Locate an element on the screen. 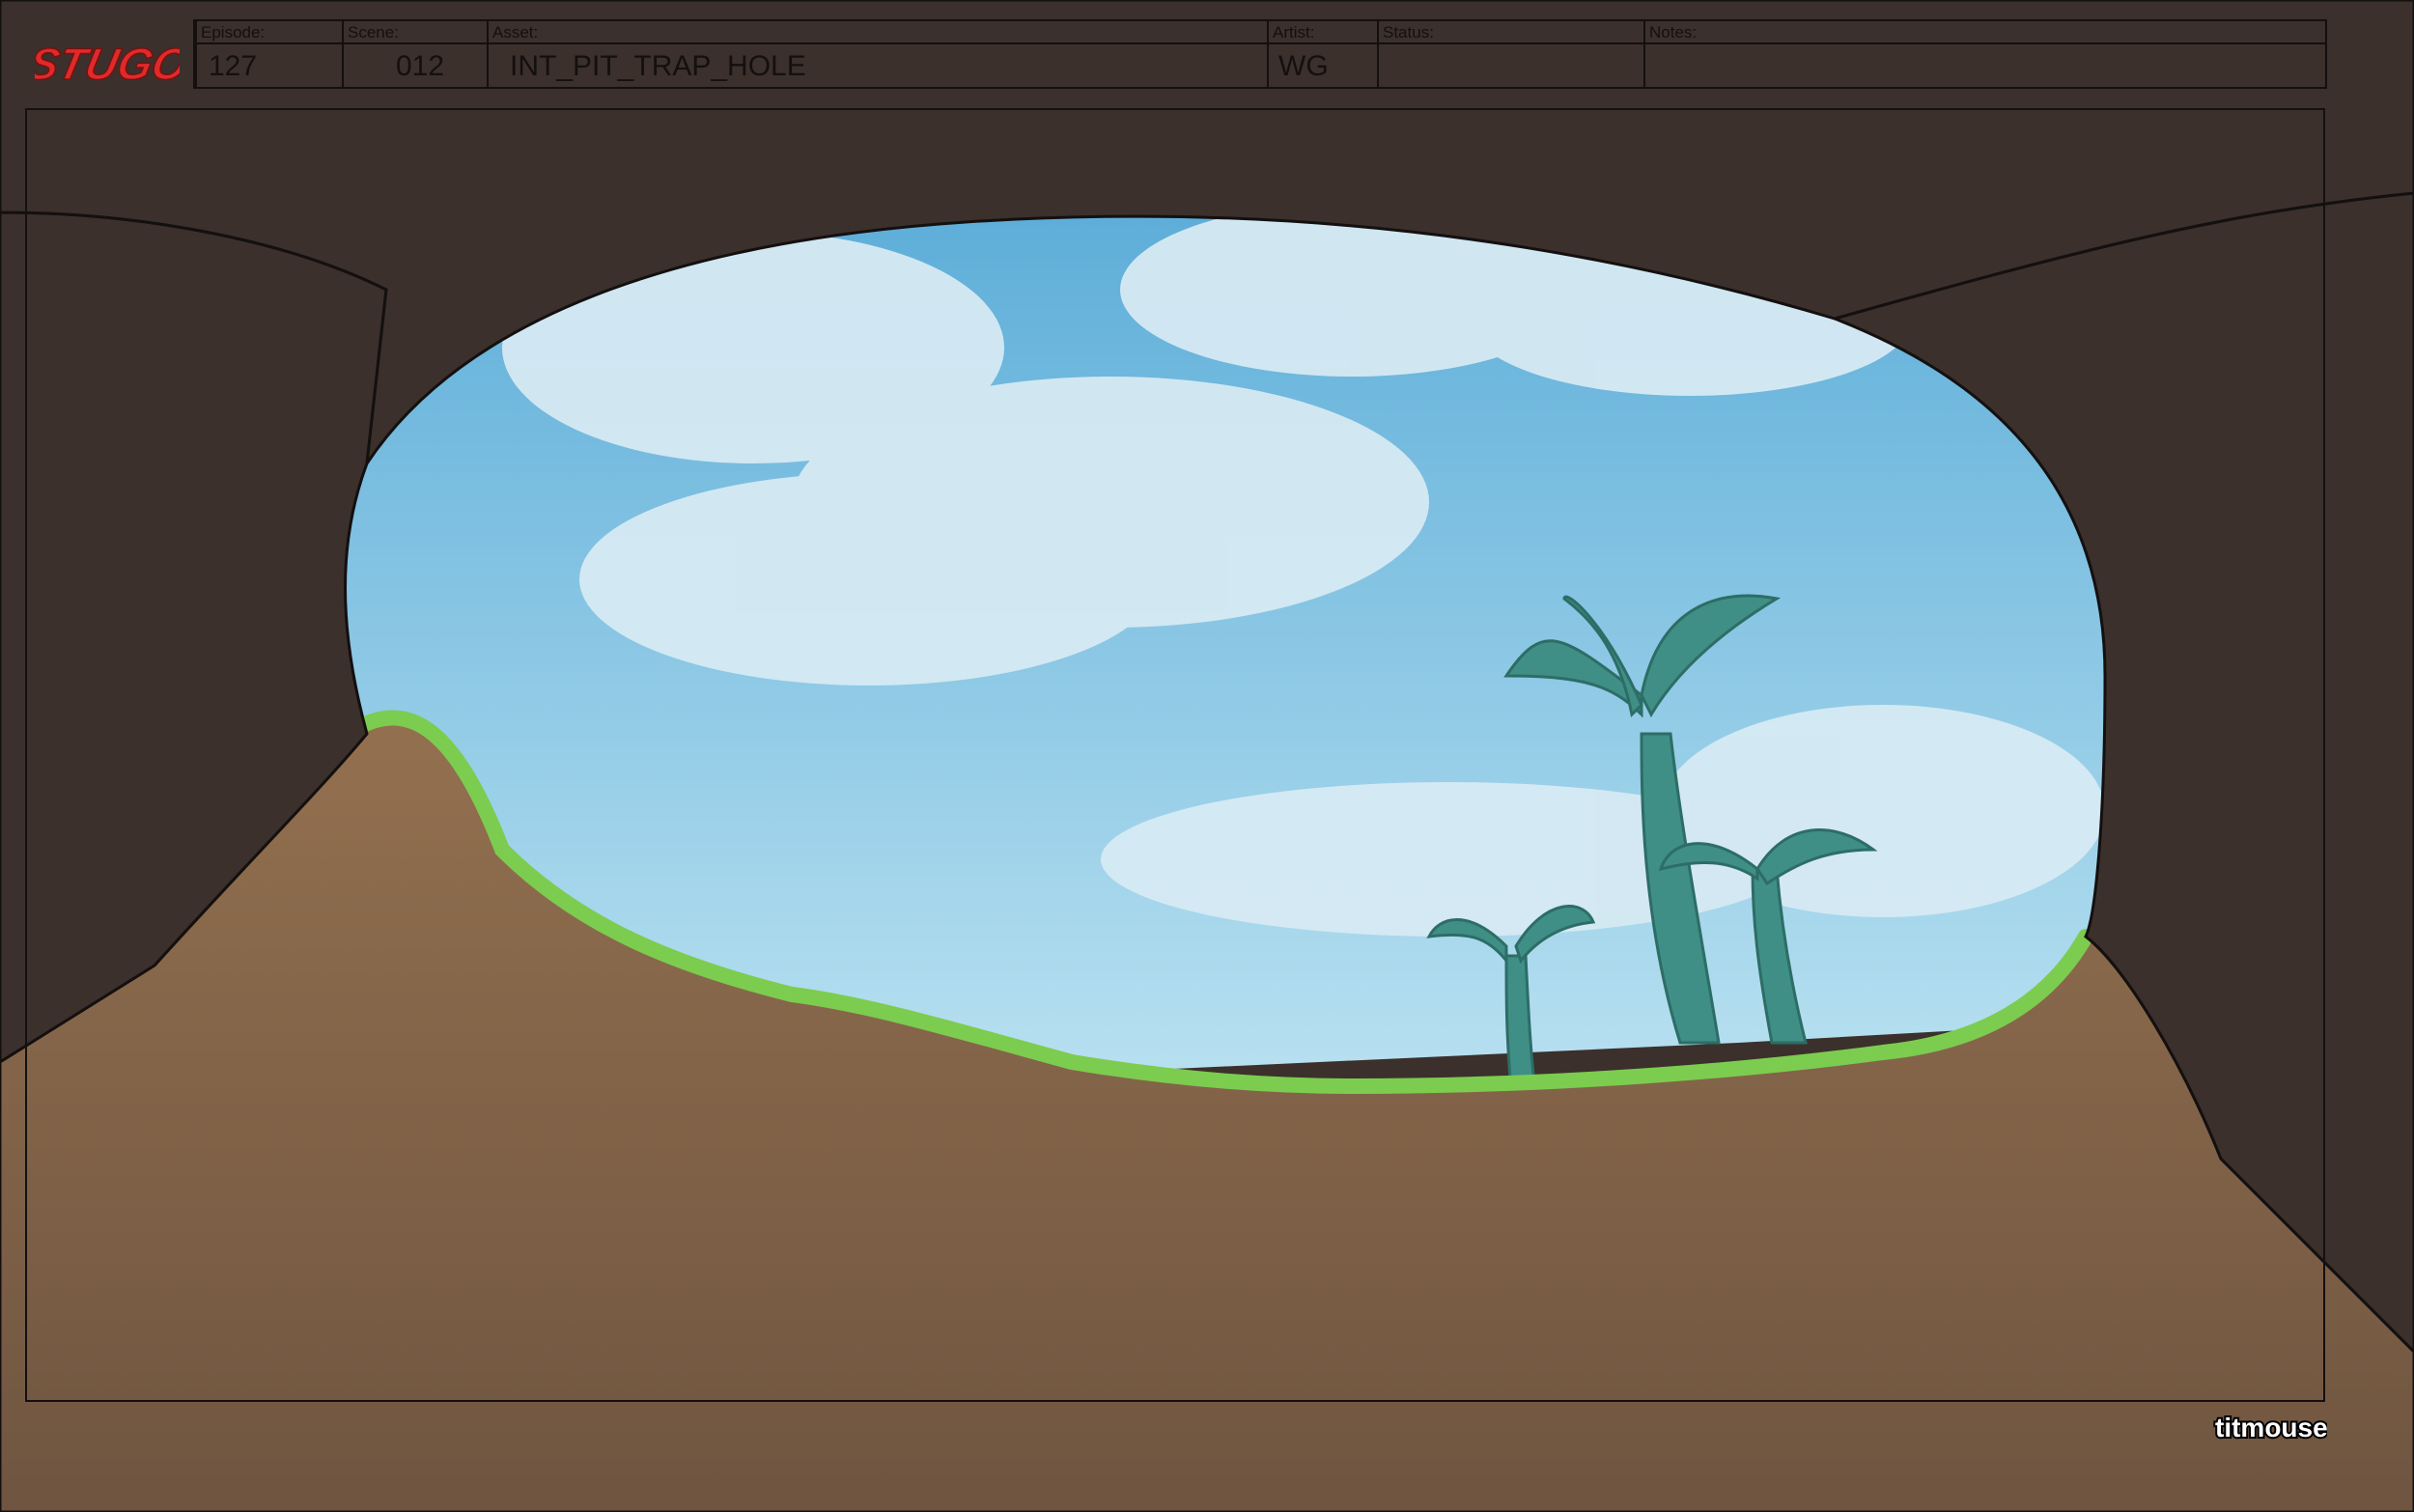 The height and width of the screenshot is (1512, 2414). studio-logo: titmouse is located at coordinates (2270, 1427).